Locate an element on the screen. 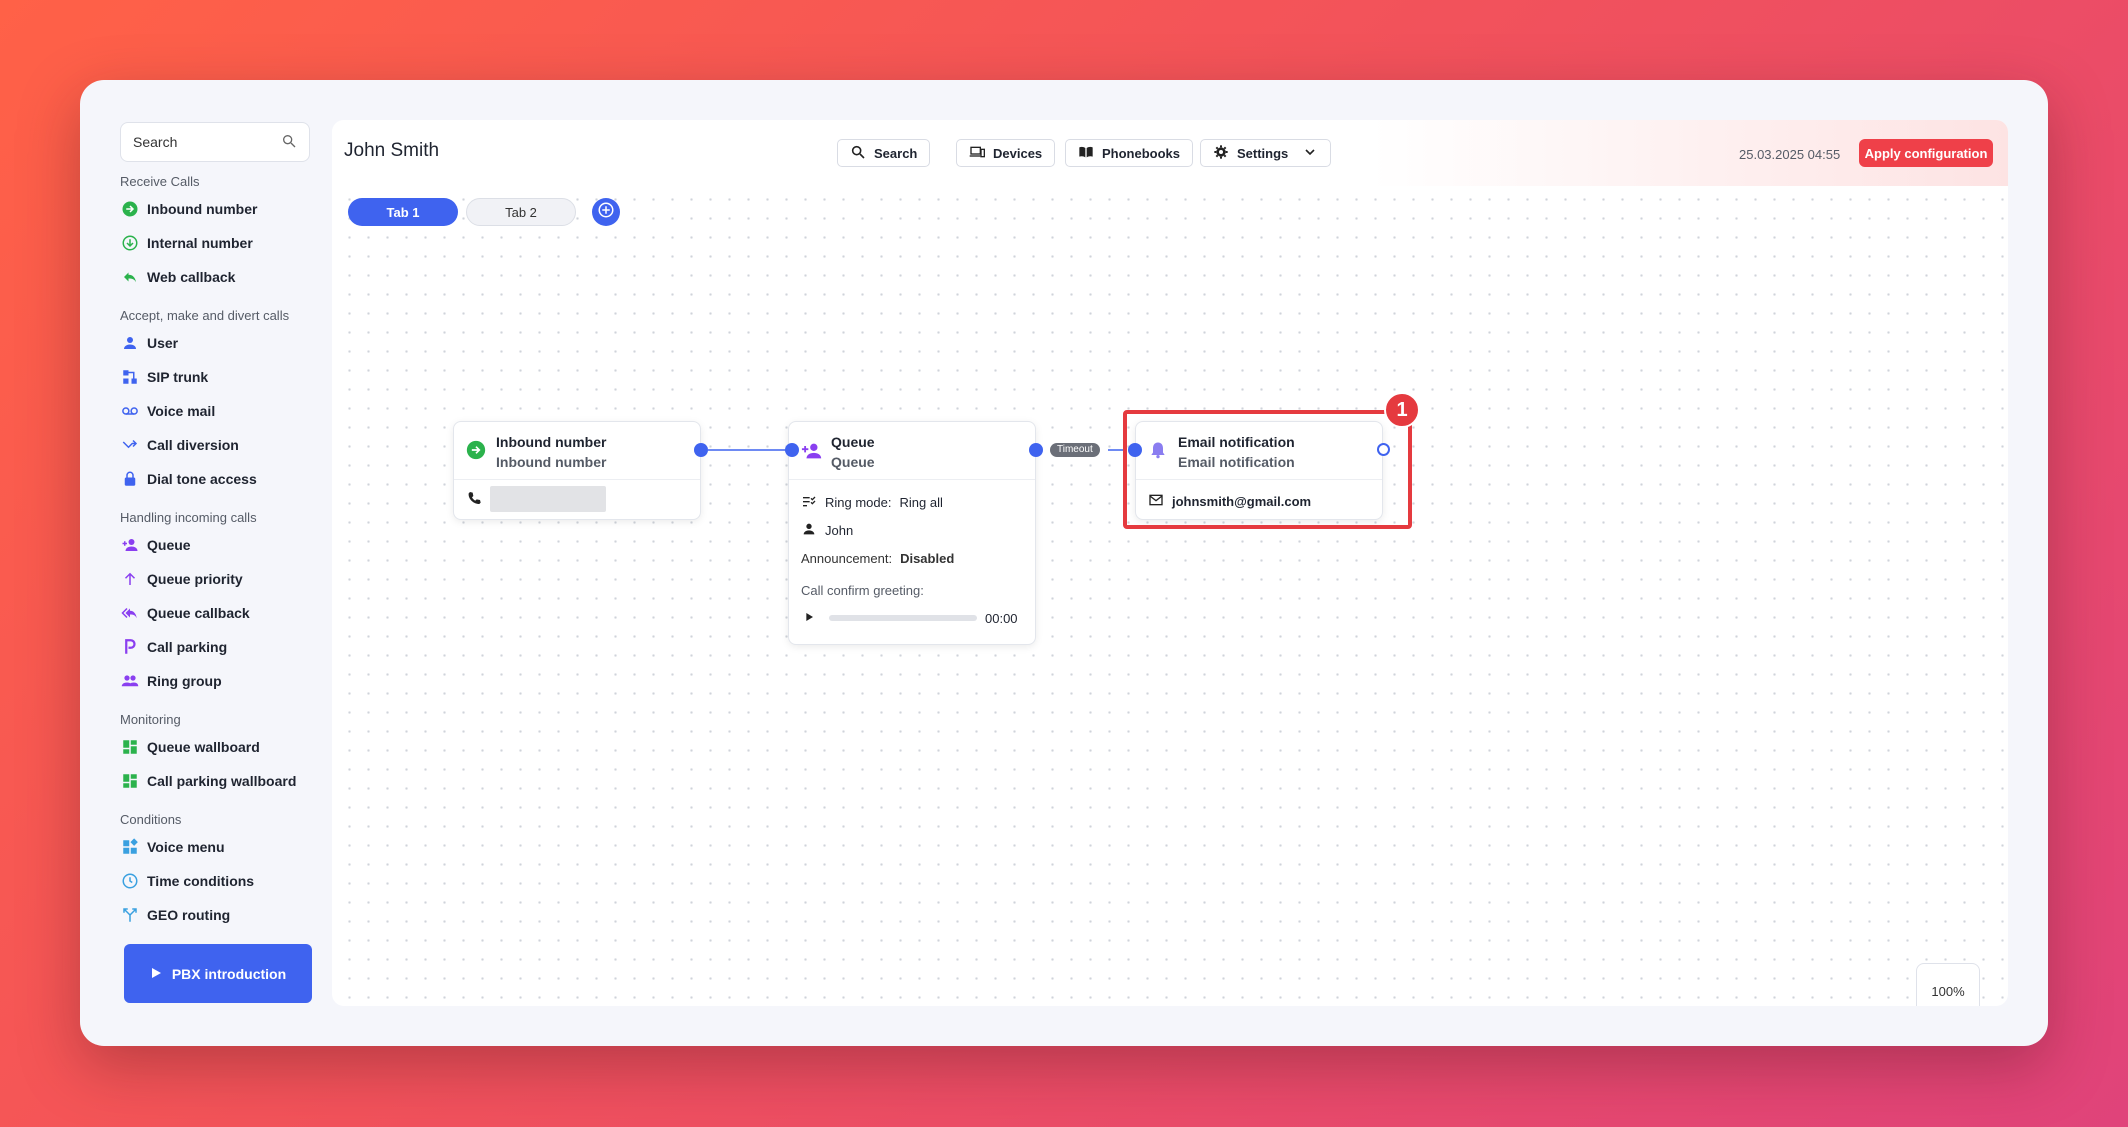 The image size is (2128, 1127). sidebar-item-label: Inbound number is located at coordinates (202, 209).